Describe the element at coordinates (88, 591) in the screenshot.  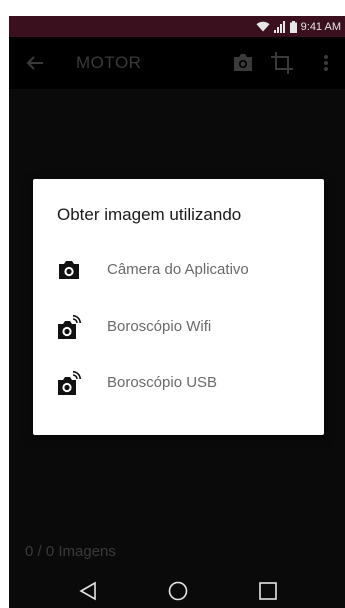
I see `back-icon` at that location.